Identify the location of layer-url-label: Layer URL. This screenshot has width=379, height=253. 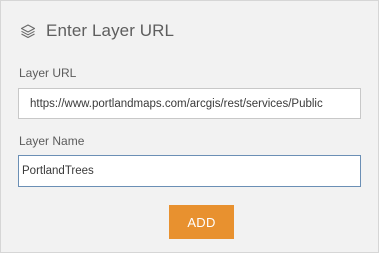
(48, 73).